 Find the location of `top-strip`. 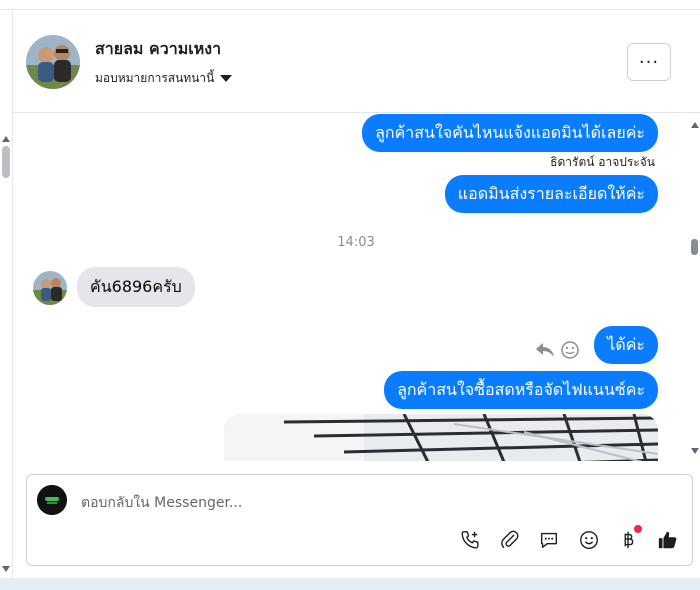

top-strip is located at coordinates (350, 5).